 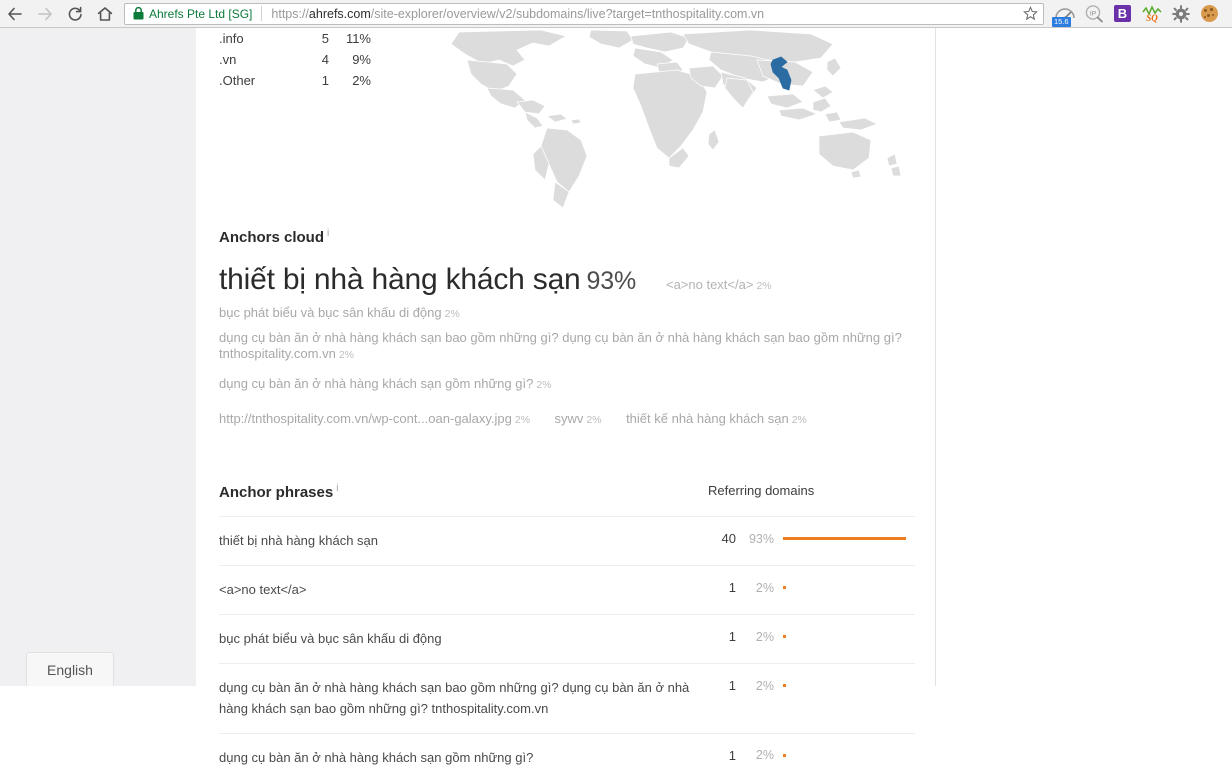 I want to click on security-chip: Ahrefs Pte Ltd [SG], so click(x=192, y=14).